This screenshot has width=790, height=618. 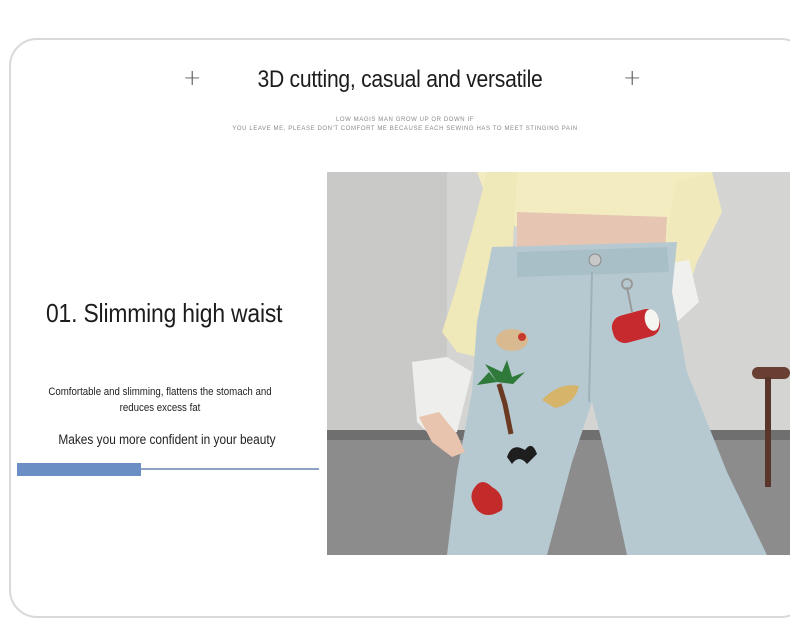 What do you see at coordinates (229, 469) in the screenshot?
I see `progress-track` at bounding box center [229, 469].